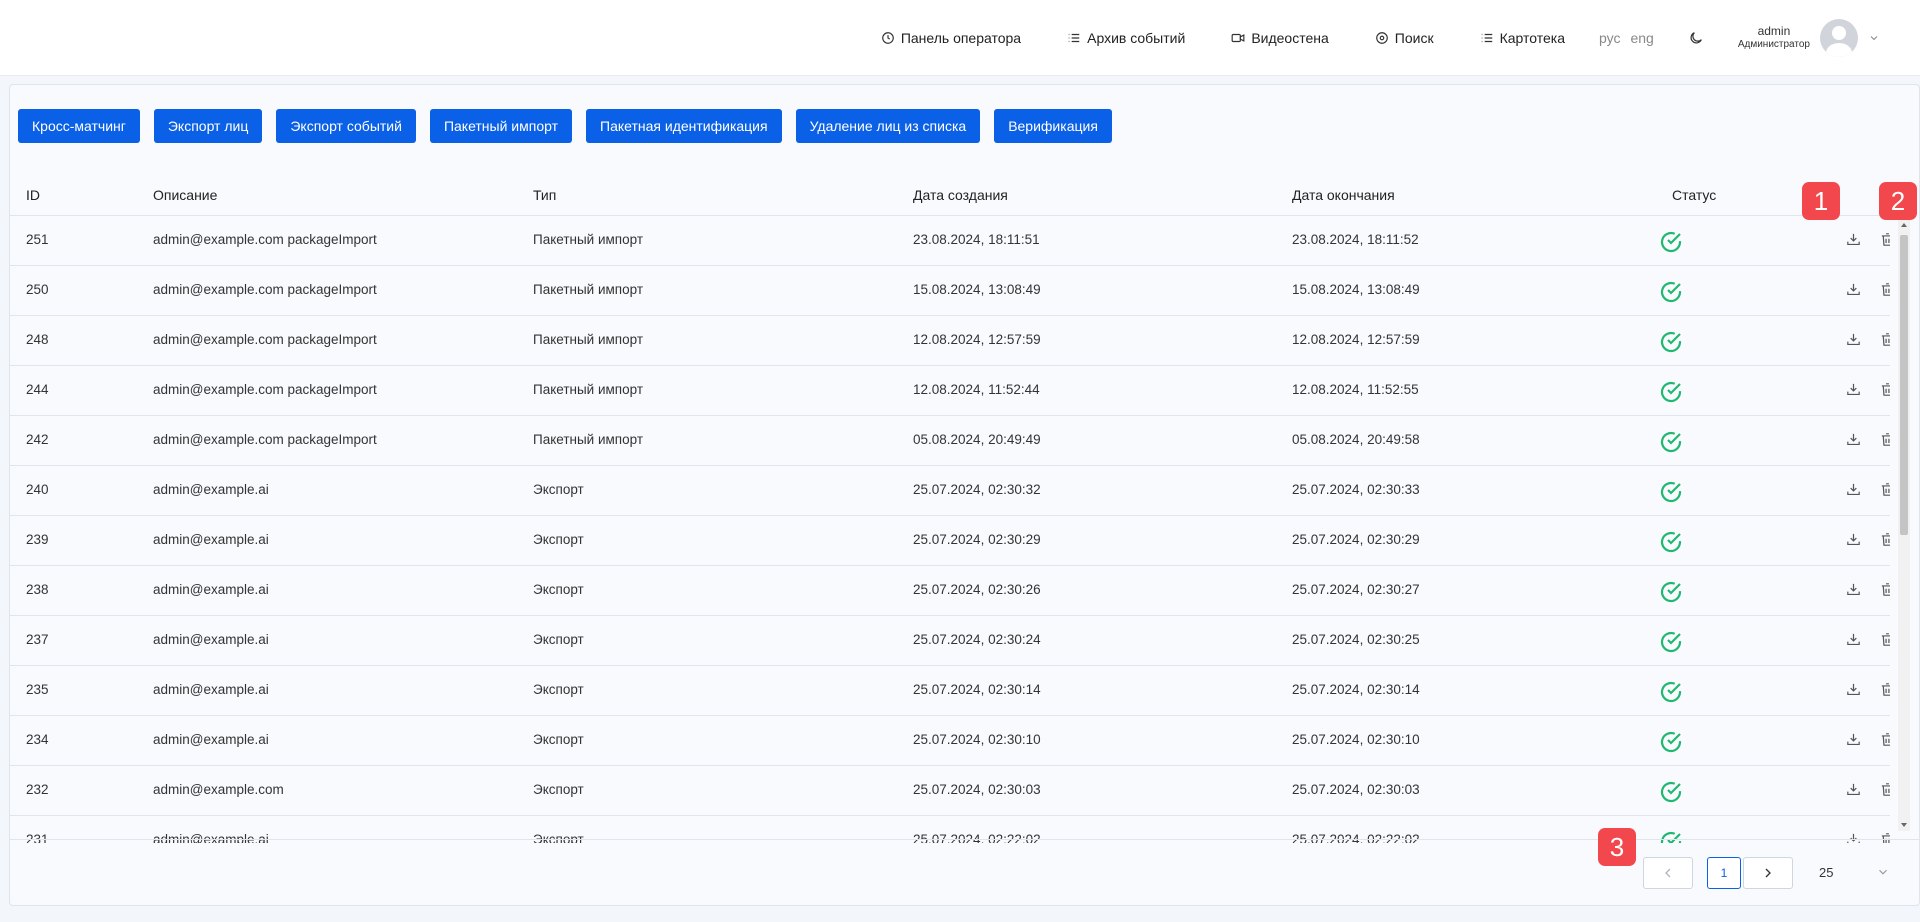 This screenshot has height=922, width=1920. Describe the element at coordinates (1904, 385) in the screenshot. I see `scroll-thumb` at that location.